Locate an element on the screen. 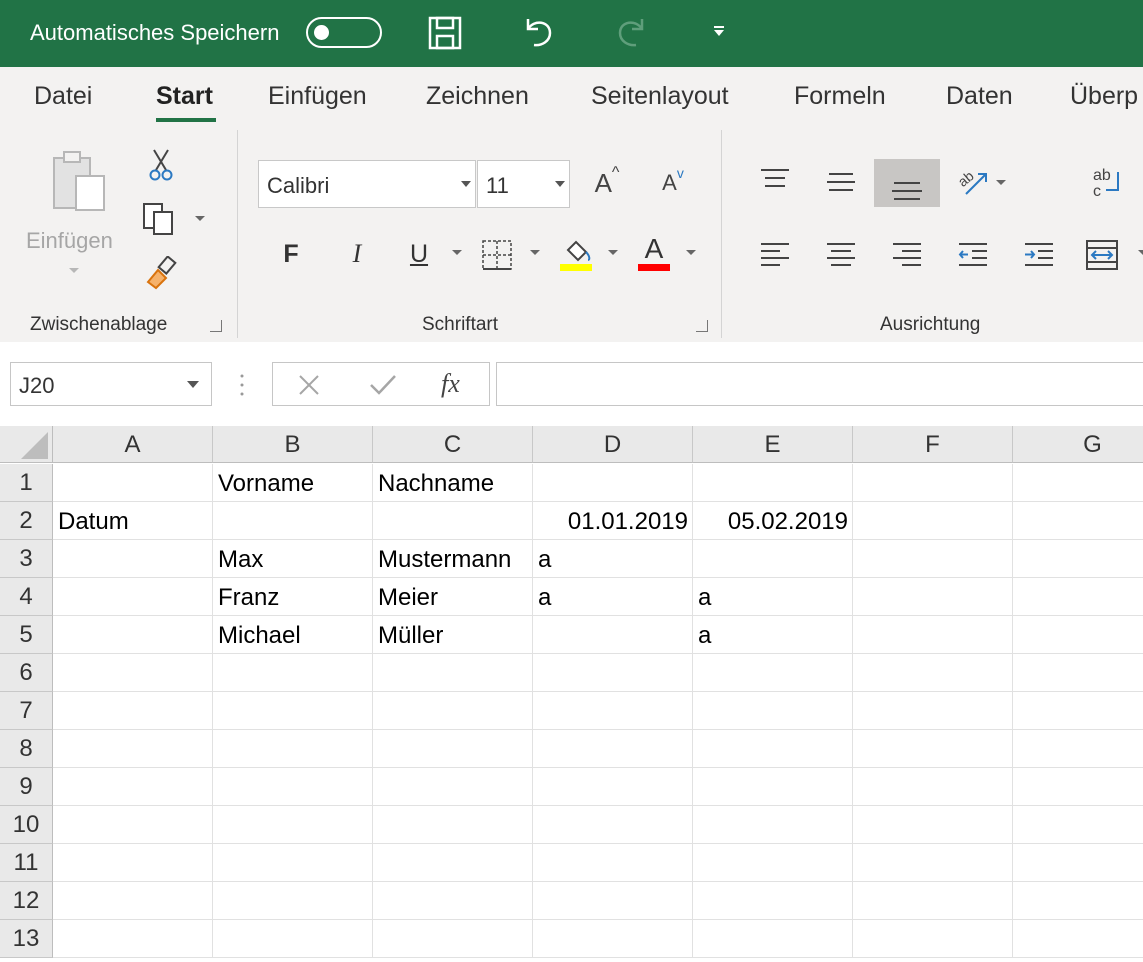 The image size is (1143, 962). font-name-select: Calibri is located at coordinates (367, 184).